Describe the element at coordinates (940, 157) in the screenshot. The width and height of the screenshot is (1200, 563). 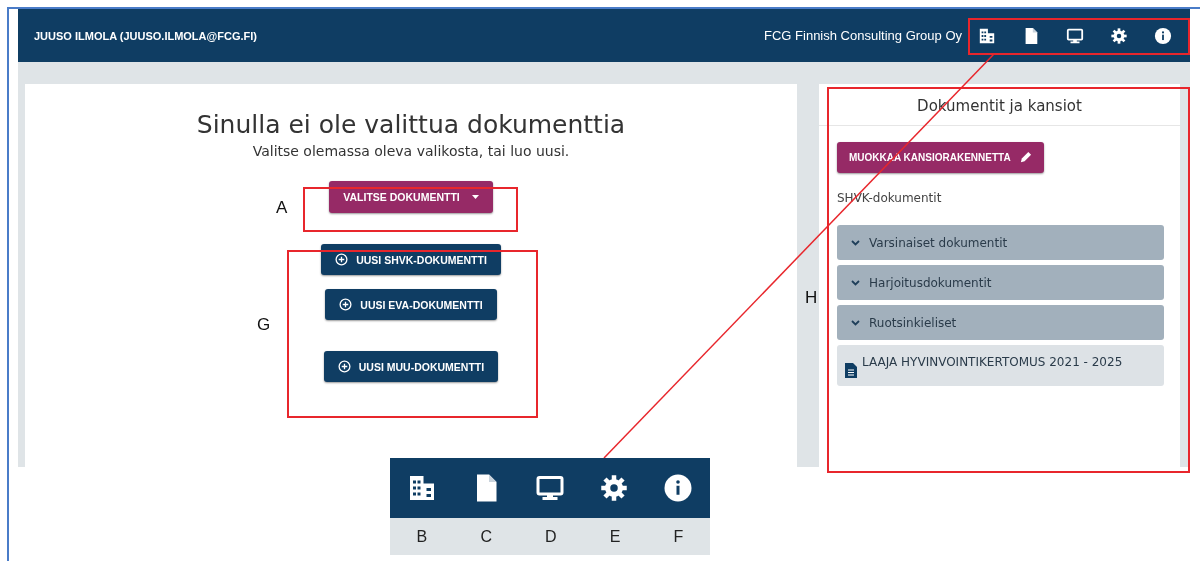
I see `edit-folders-button: MUOKKAA KANSIORAKENNETTA` at that location.